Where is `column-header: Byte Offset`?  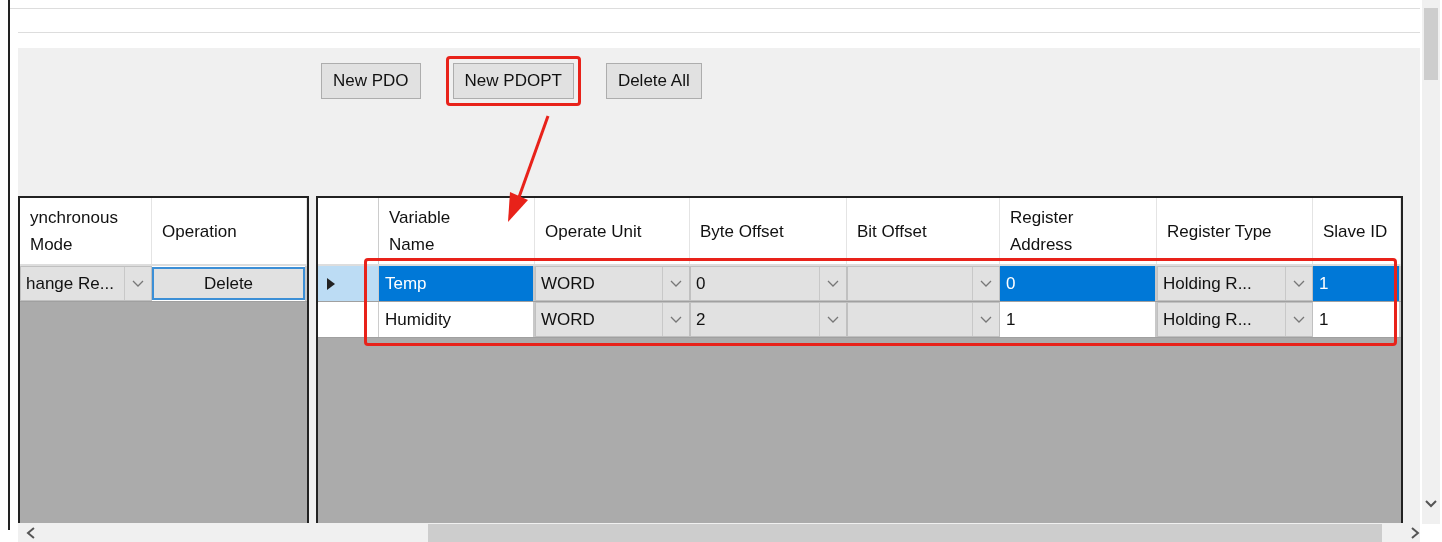 column-header: Byte Offset is located at coordinates (768, 231).